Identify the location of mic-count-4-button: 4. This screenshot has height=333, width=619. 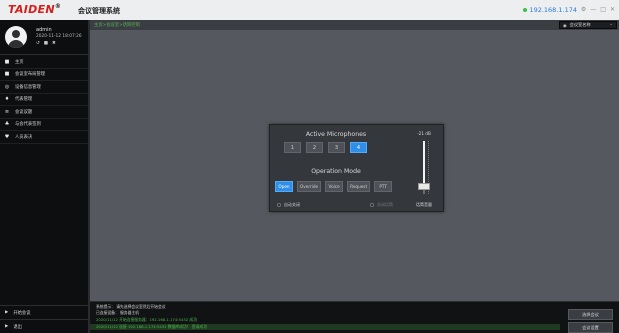
(358, 147).